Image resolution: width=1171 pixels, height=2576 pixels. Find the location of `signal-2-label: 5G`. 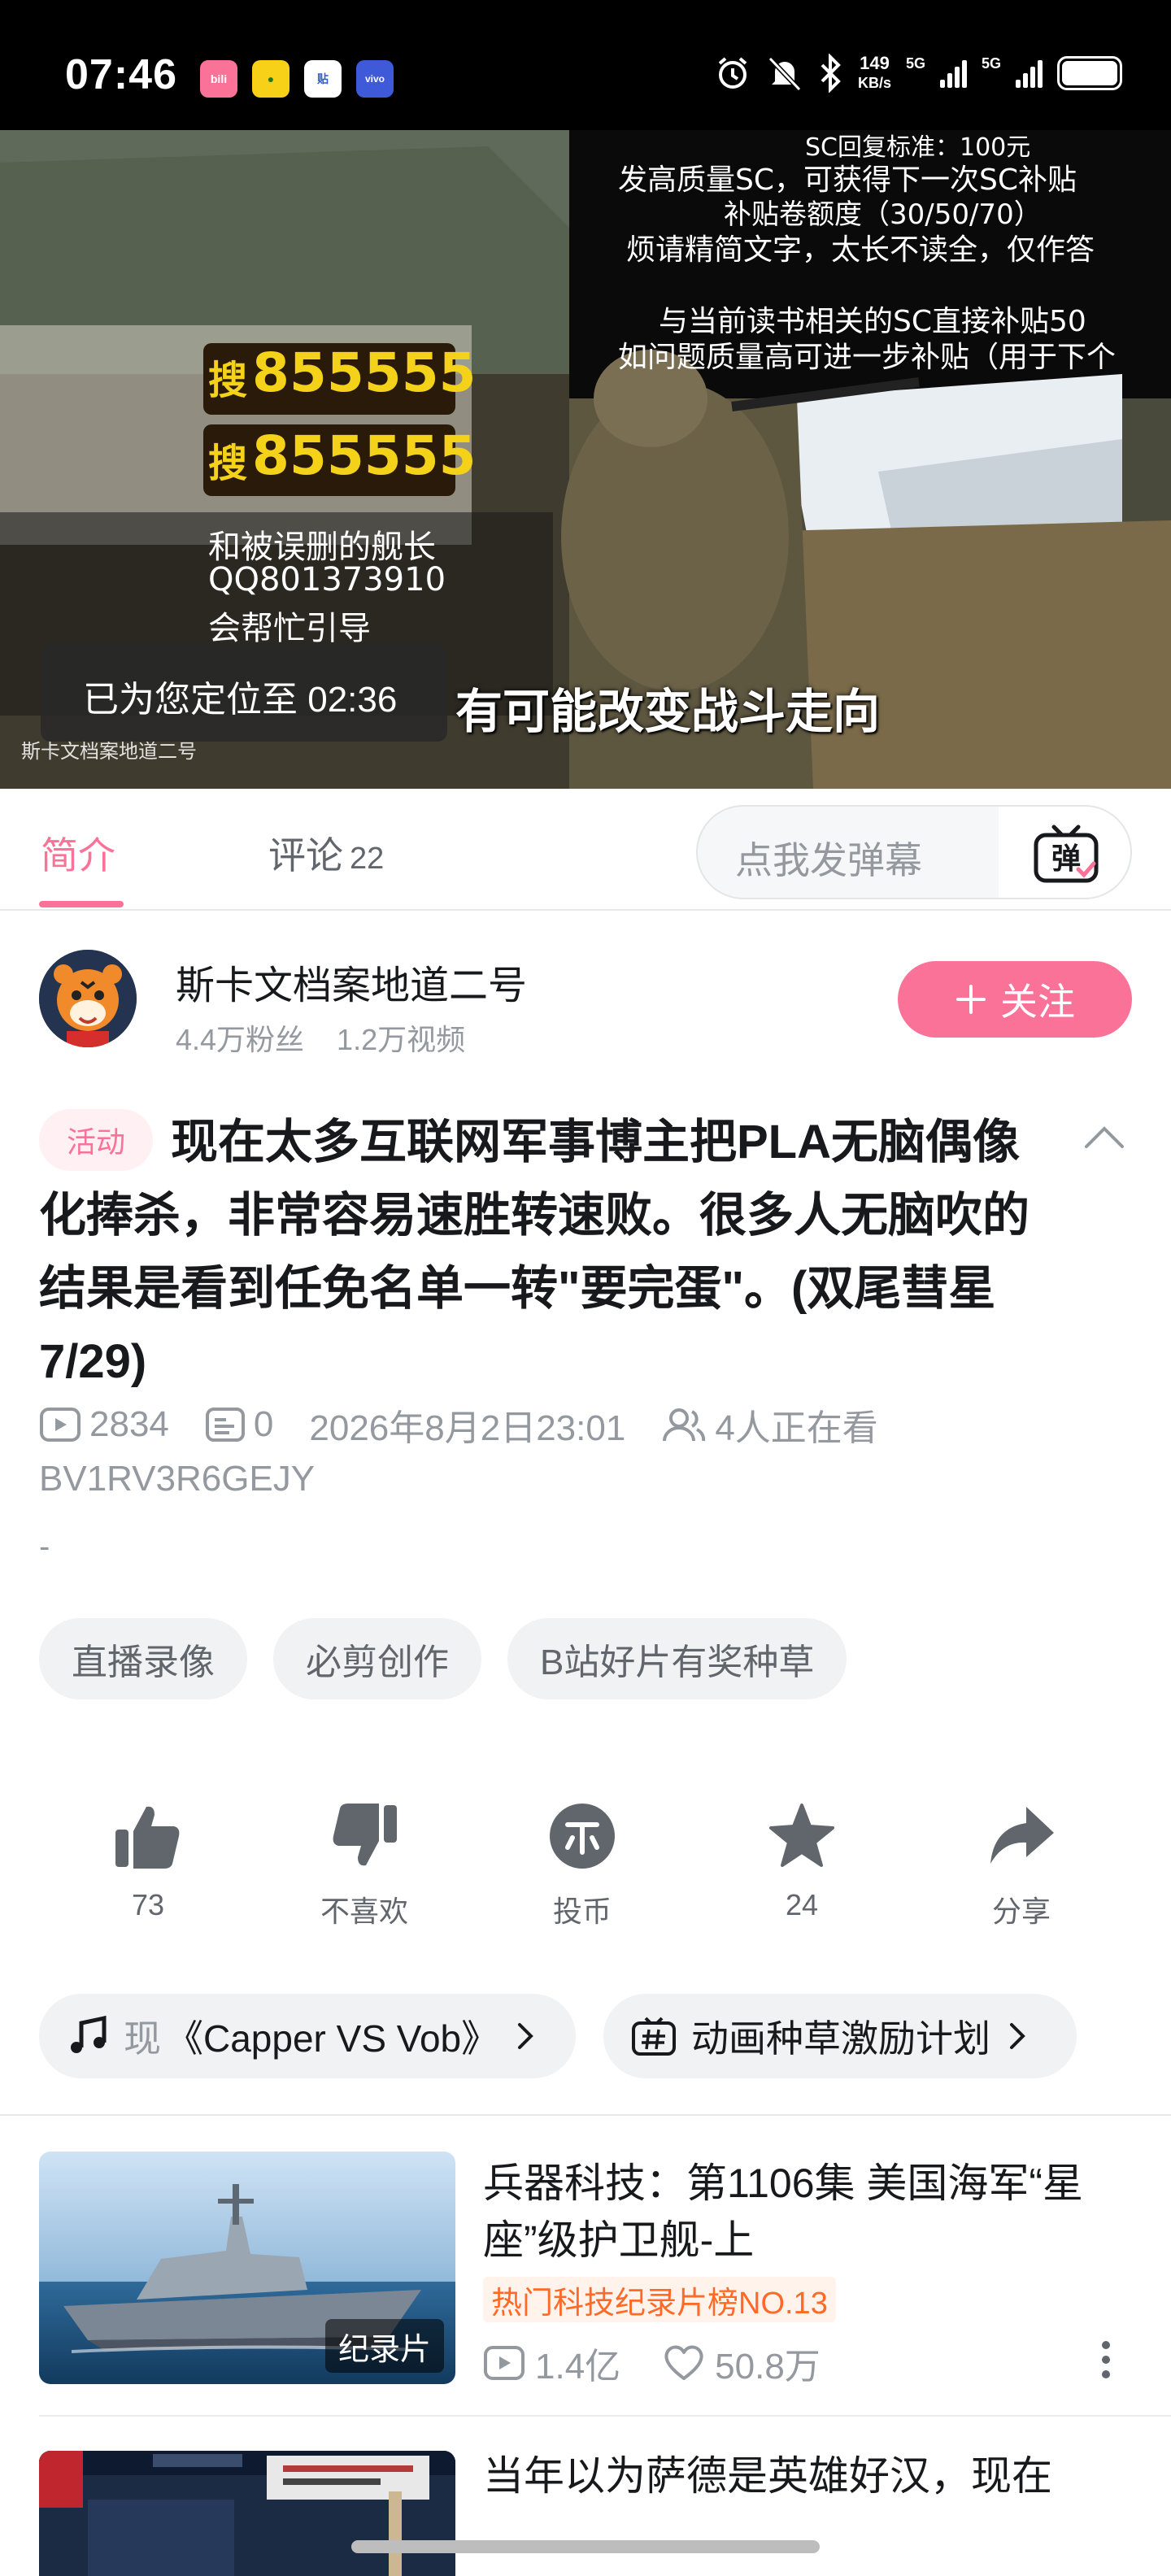

signal-2-label: 5G is located at coordinates (991, 63).